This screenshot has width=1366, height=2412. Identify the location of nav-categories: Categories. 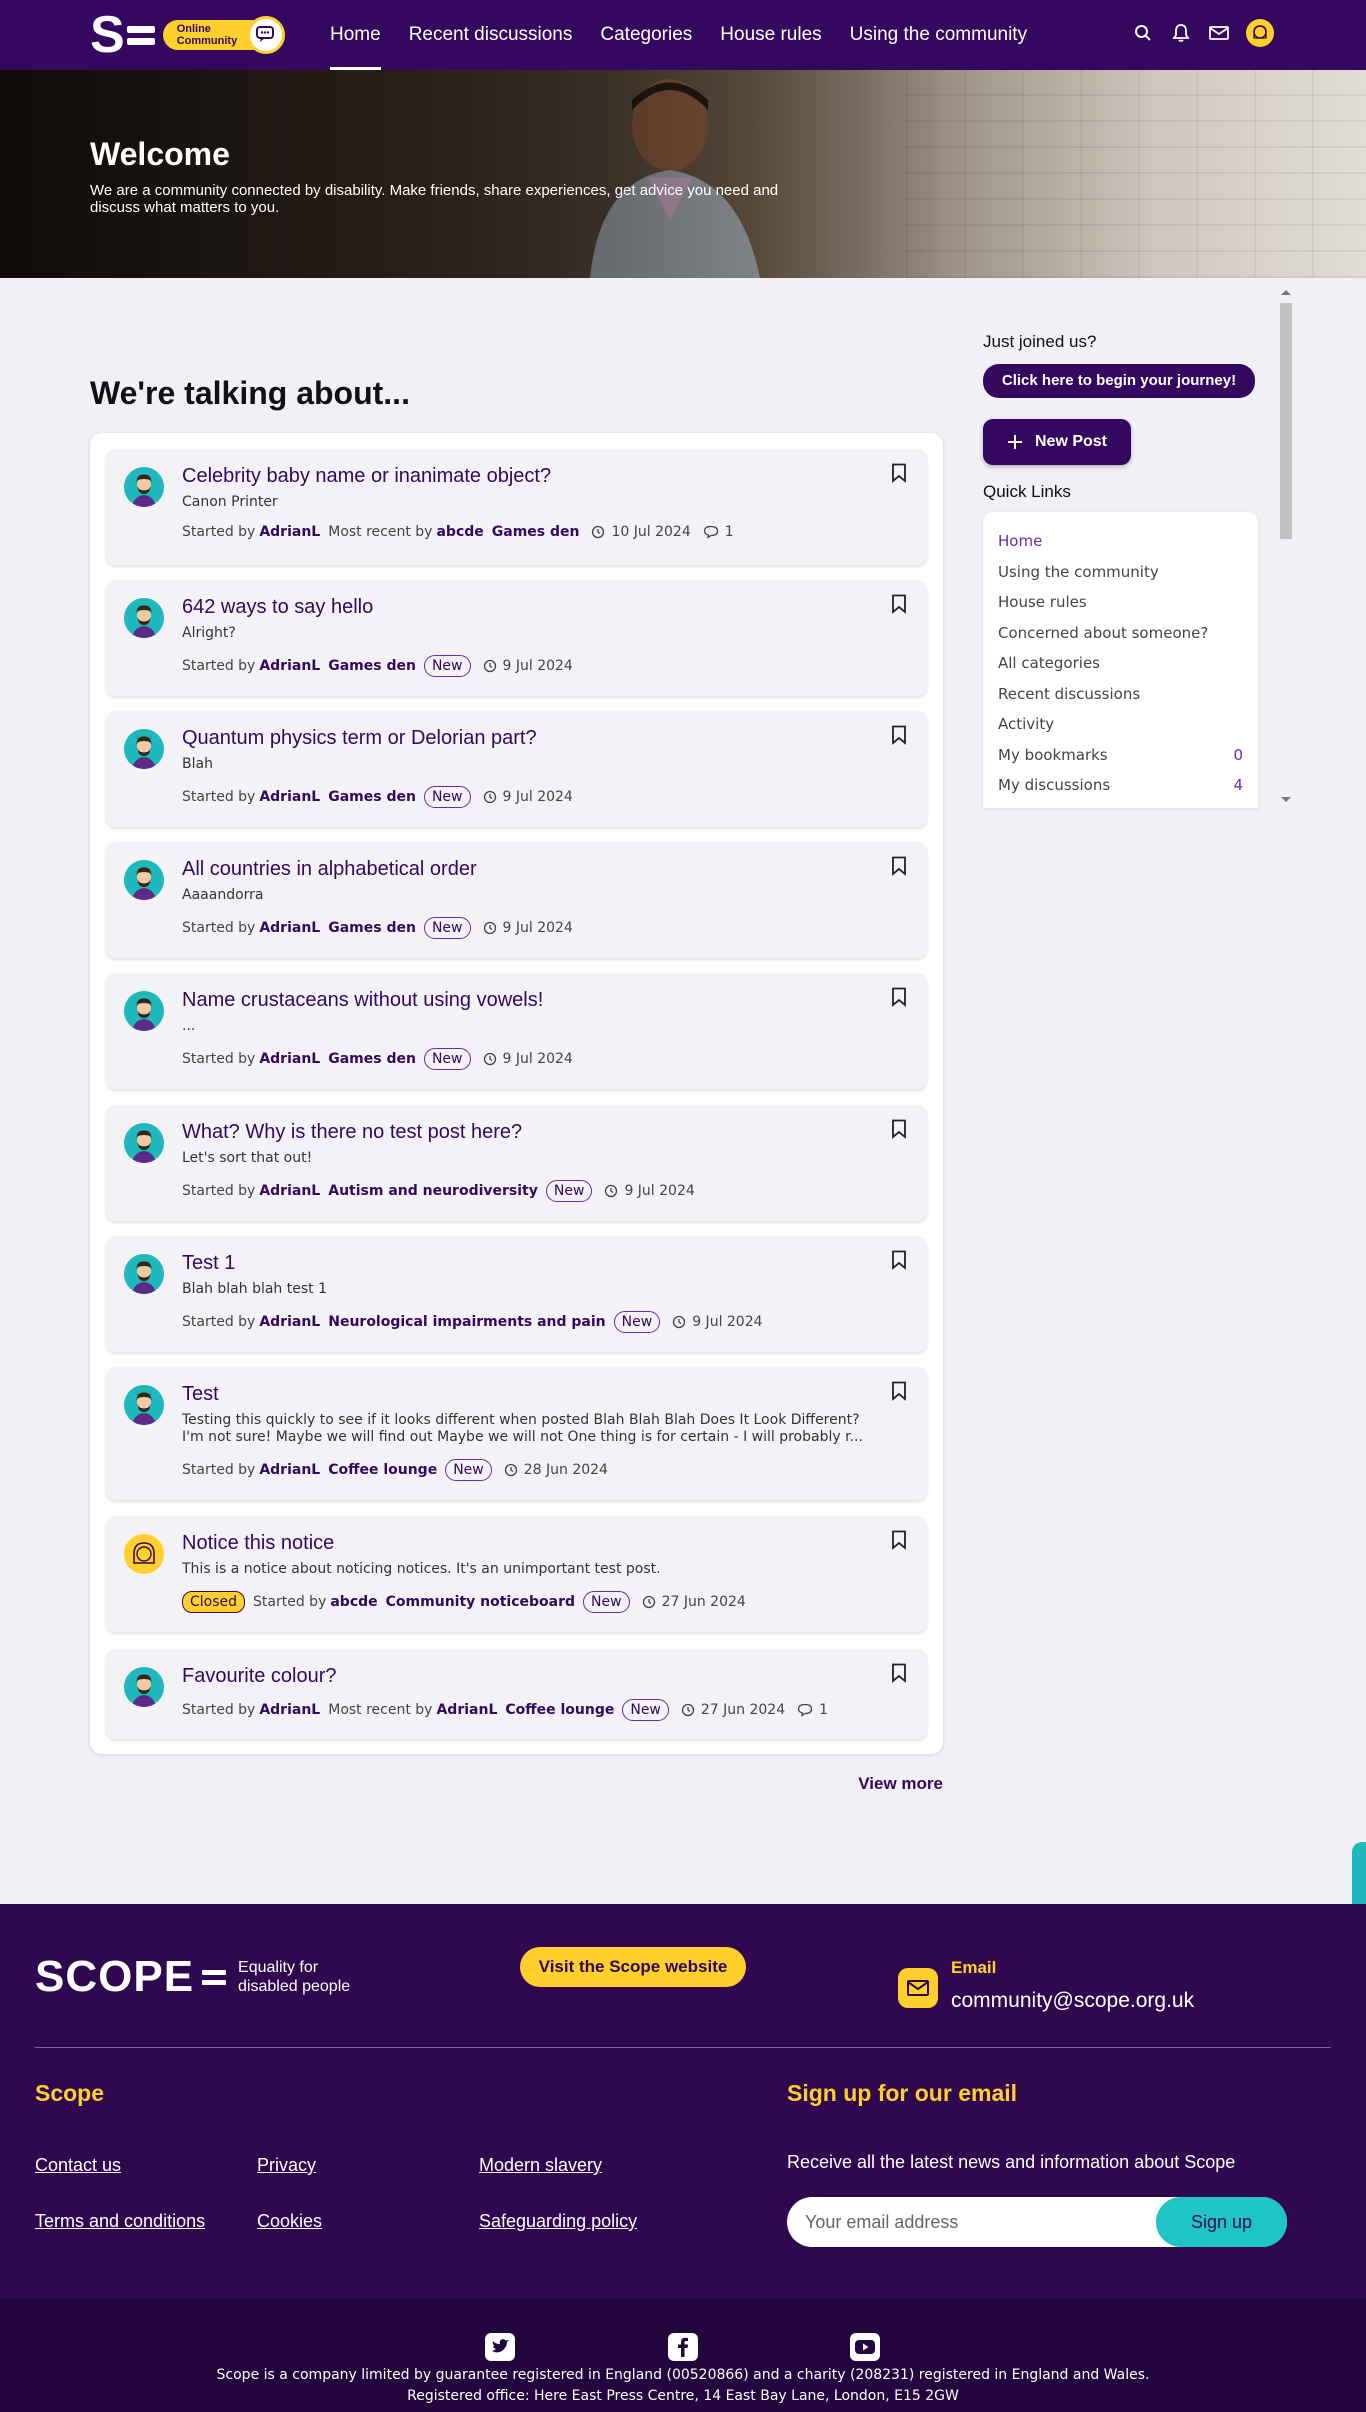
(646, 35).